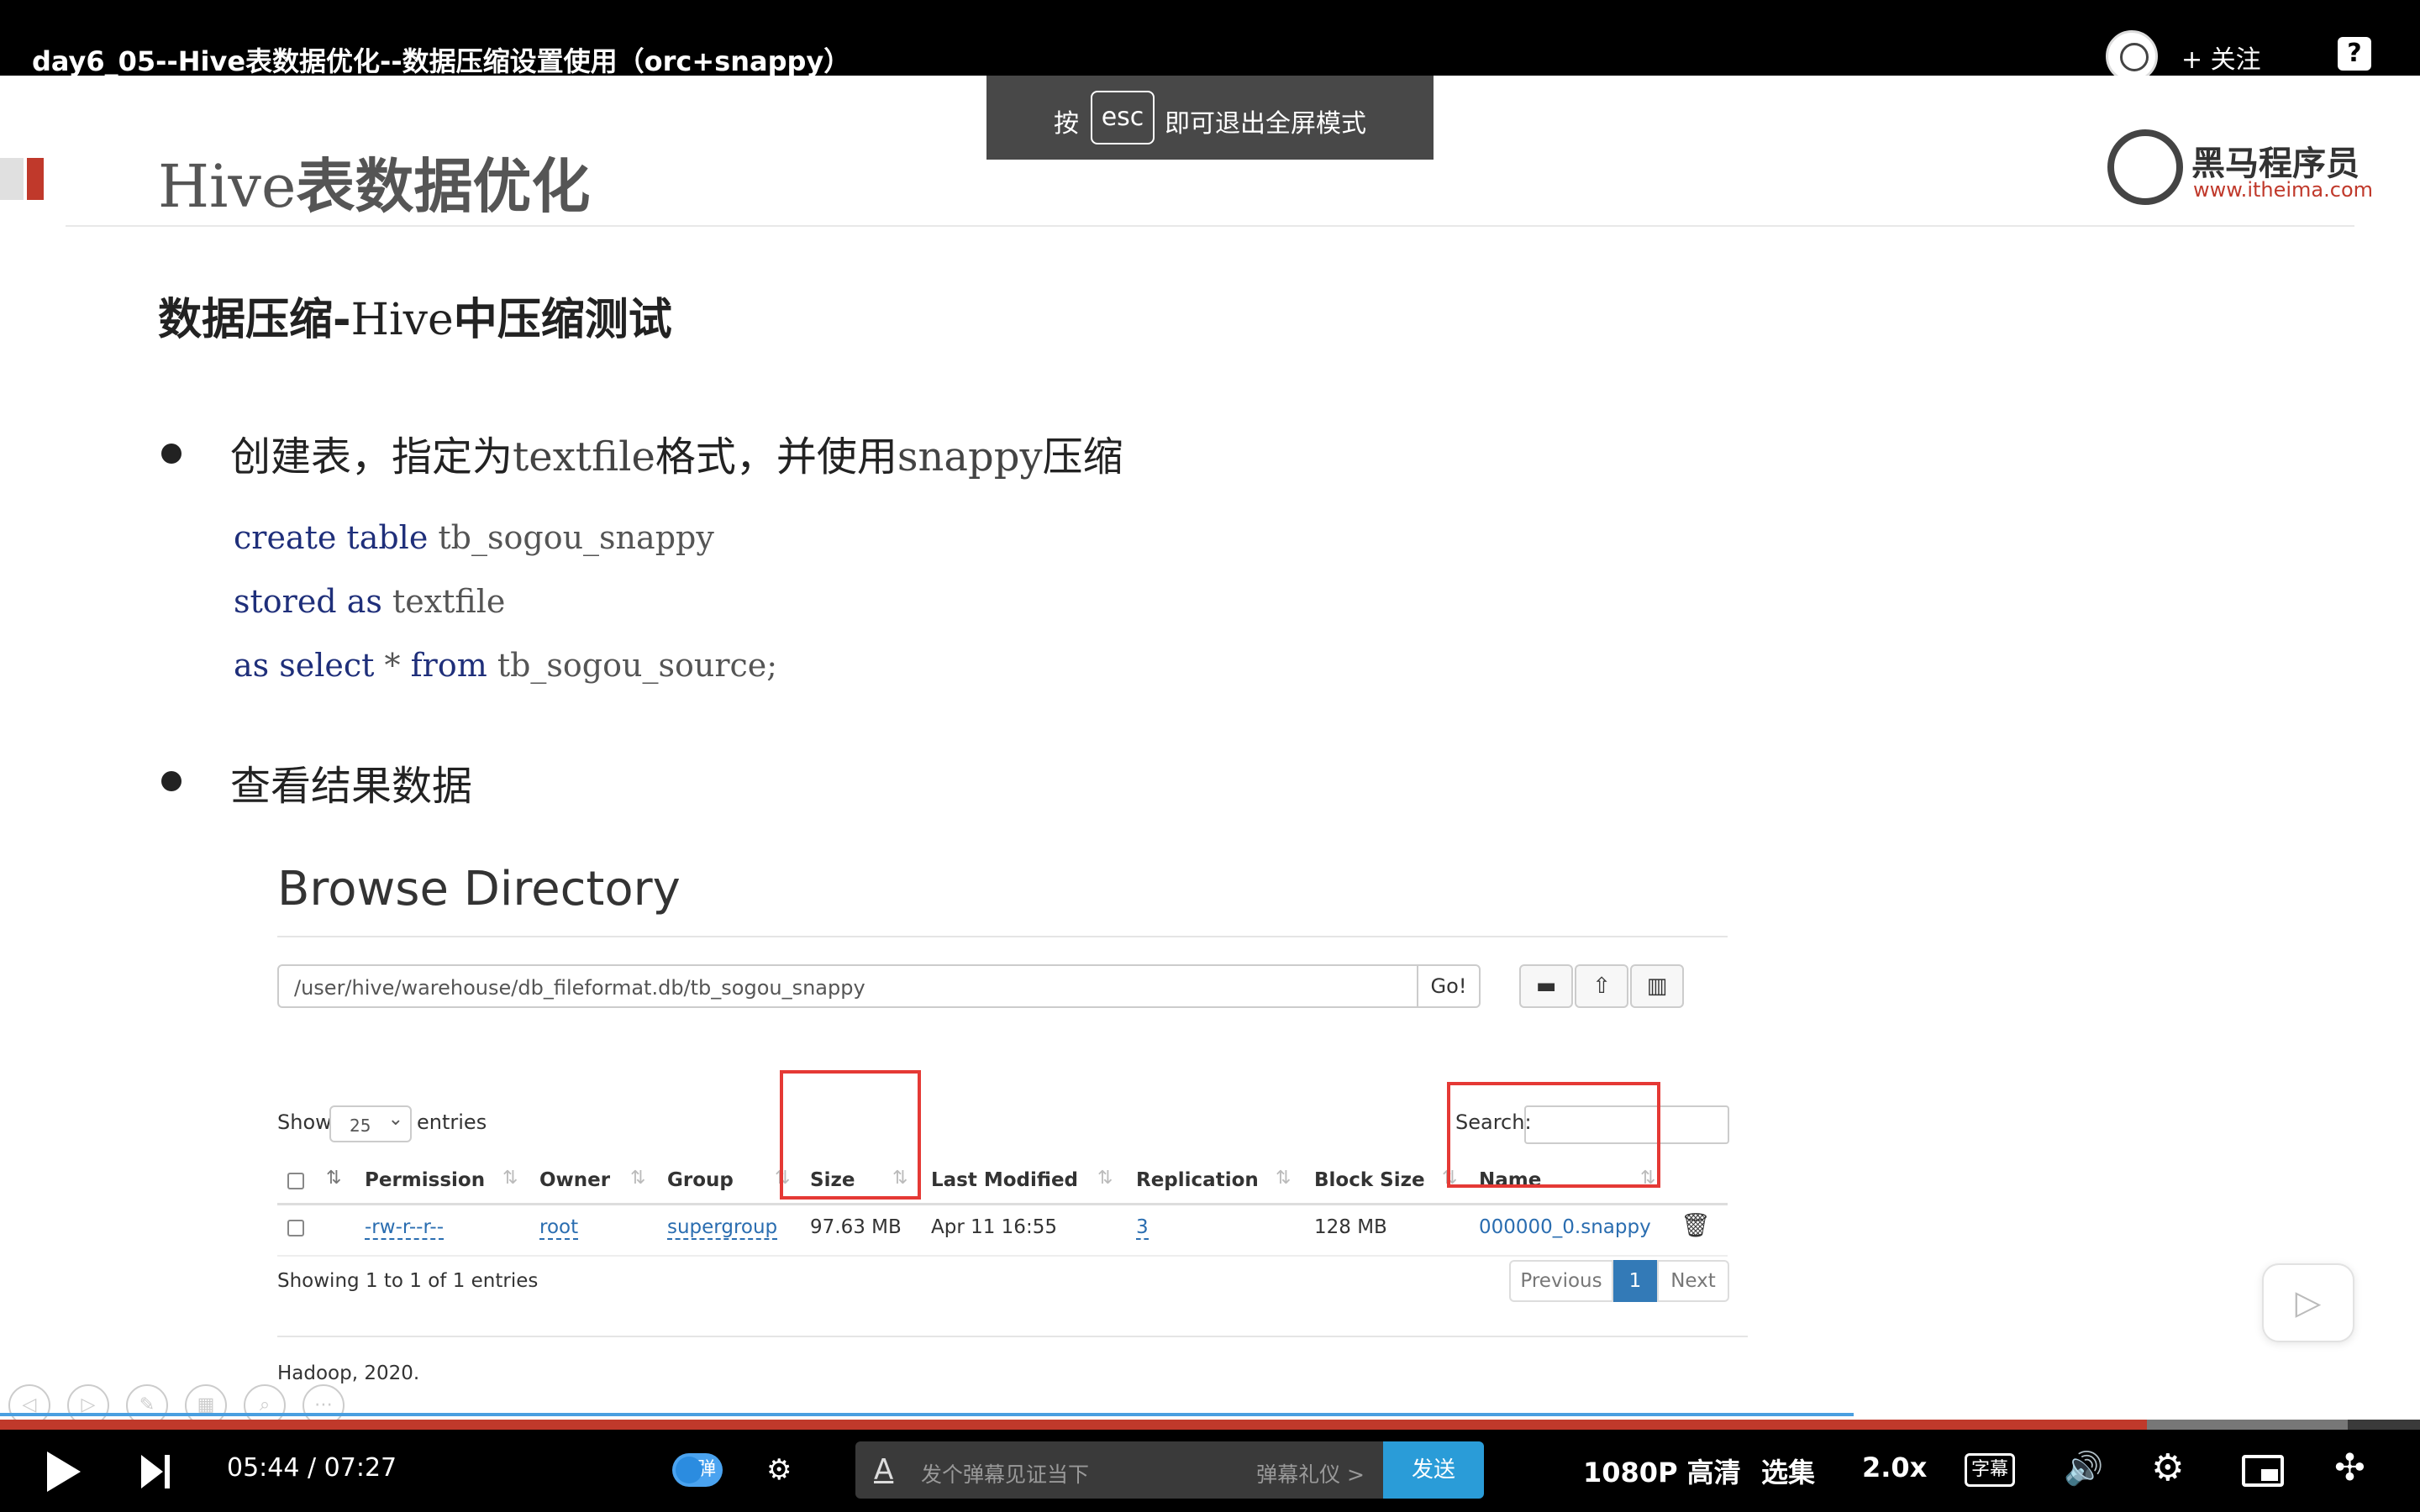 This screenshot has height=1512, width=2420. I want to click on cell-block-size: 128 MB, so click(1350, 1227).